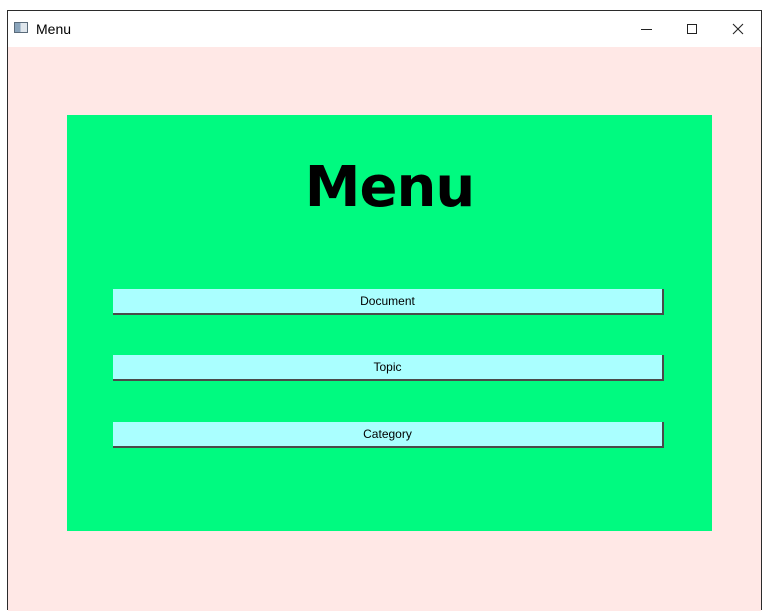 This screenshot has width=763, height=611. I want to click on maximize-button, so click(692, 29).